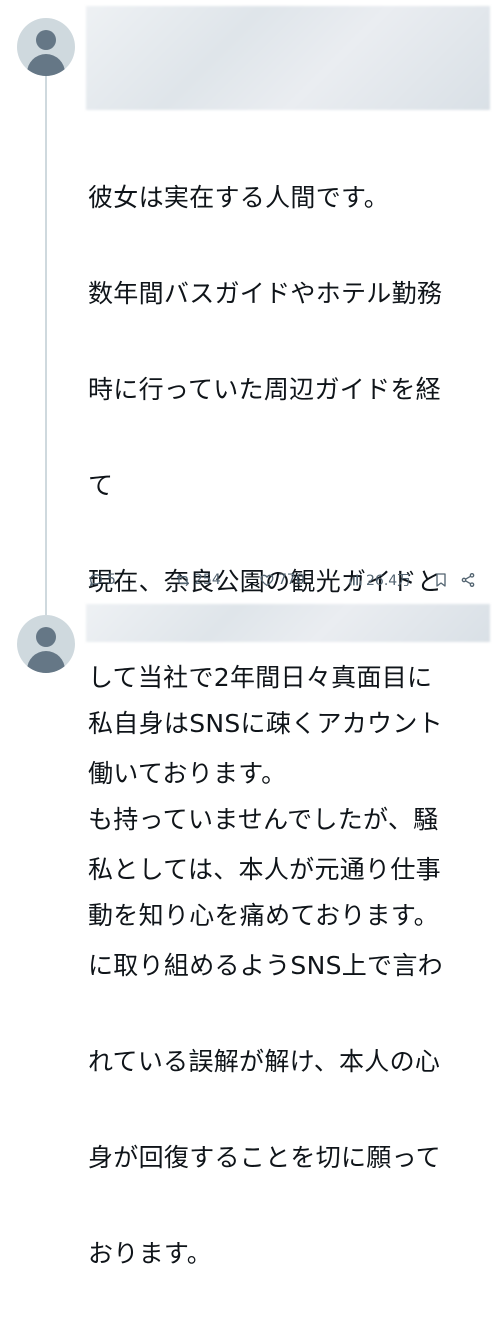 The image size is (500, 1334). Describe the element at coordinates (46, 342) in the screenshot. I see `thread-line` at that location.